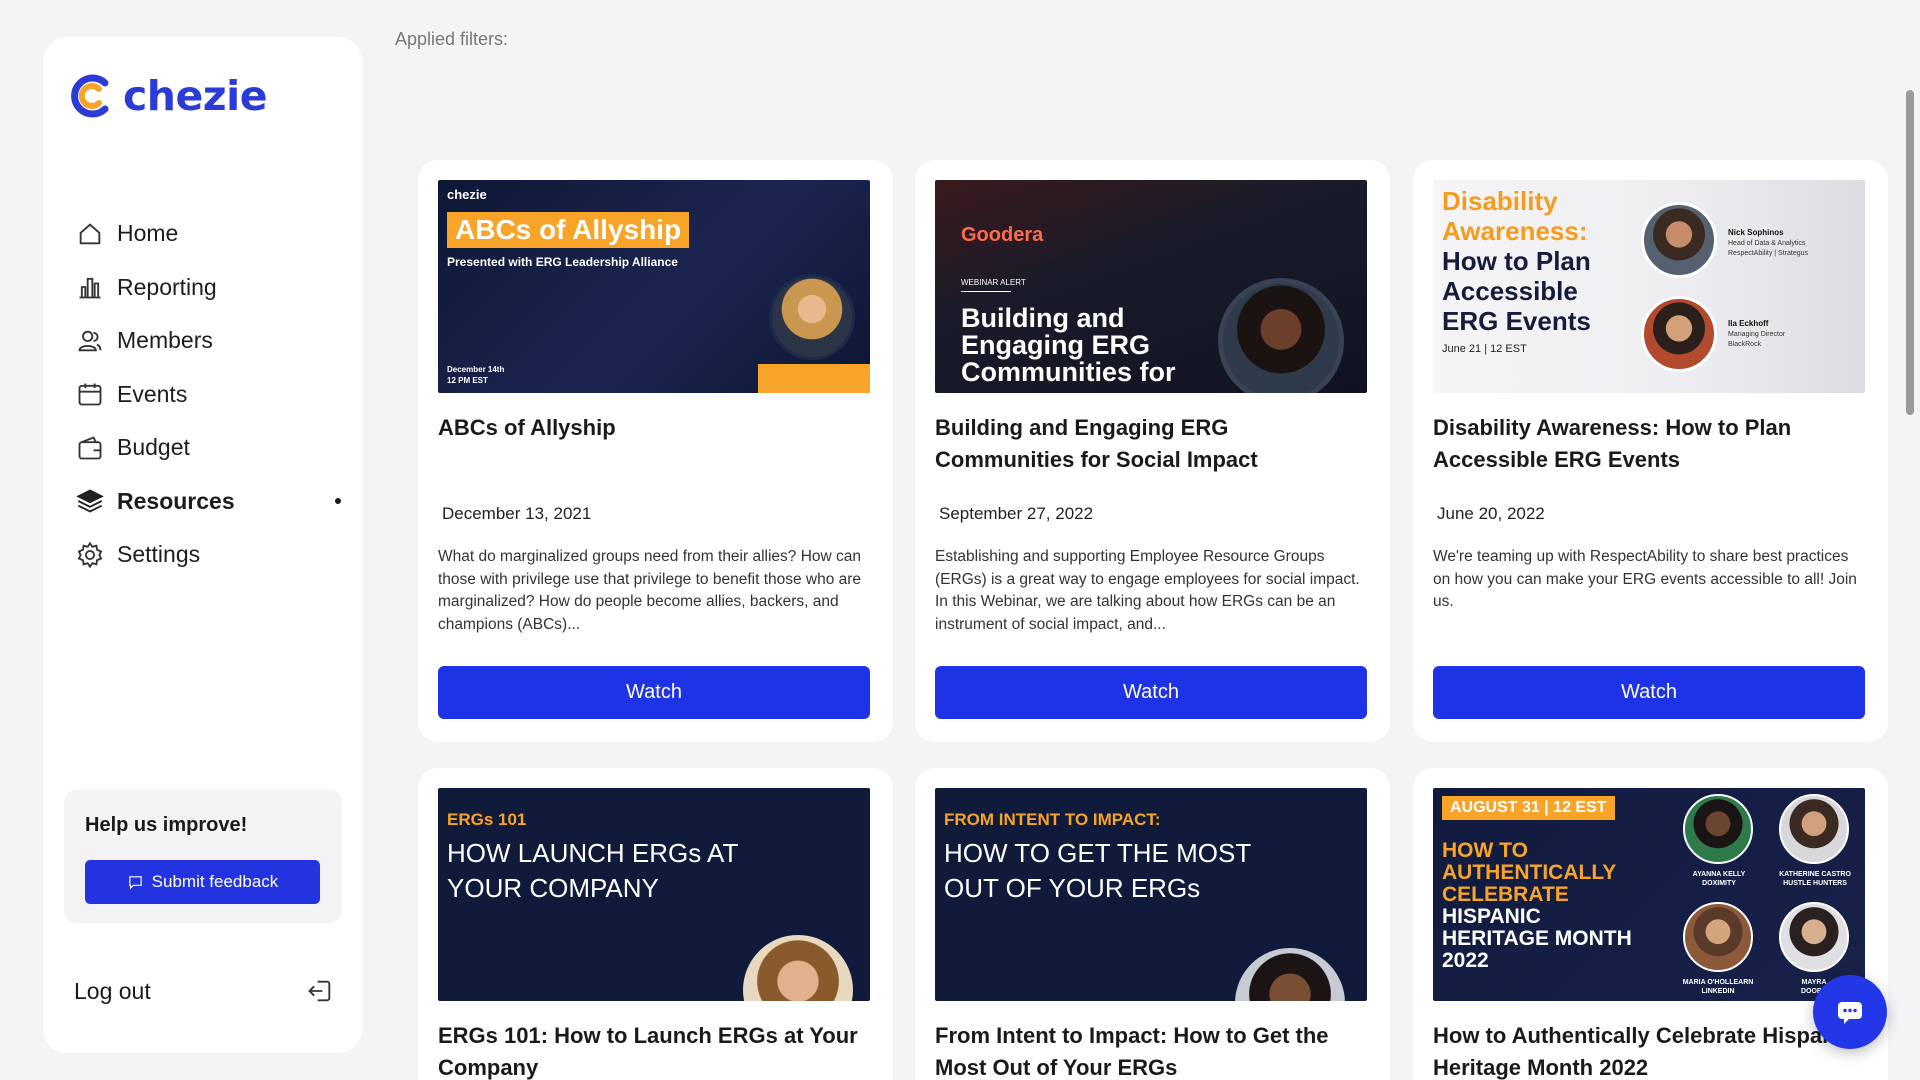  What do you see at coordinates (1756, 232) in the screenshot?
I see `speaker-name: Nick Sophinos` at bounding box center [1756, 232].